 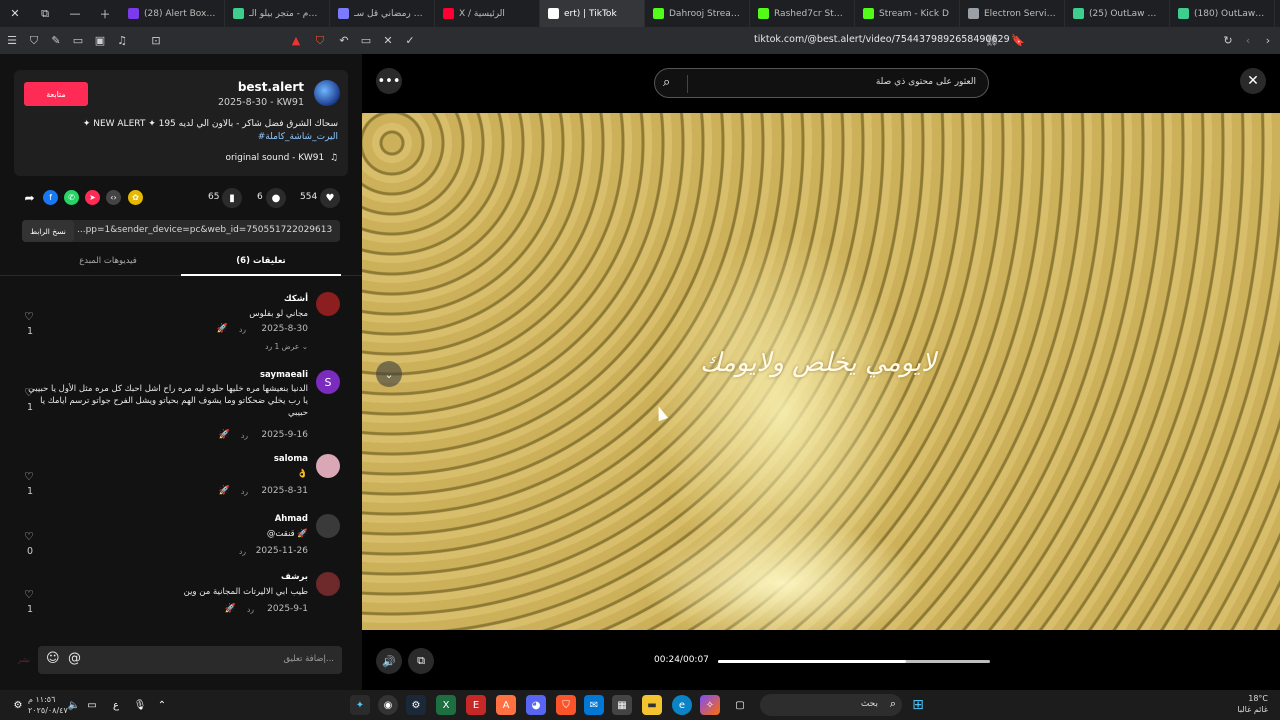 What do you see at coordinates (476, 705) in the screenshot?
I see `red-app-icon: E` at bounding box center [476, 705].